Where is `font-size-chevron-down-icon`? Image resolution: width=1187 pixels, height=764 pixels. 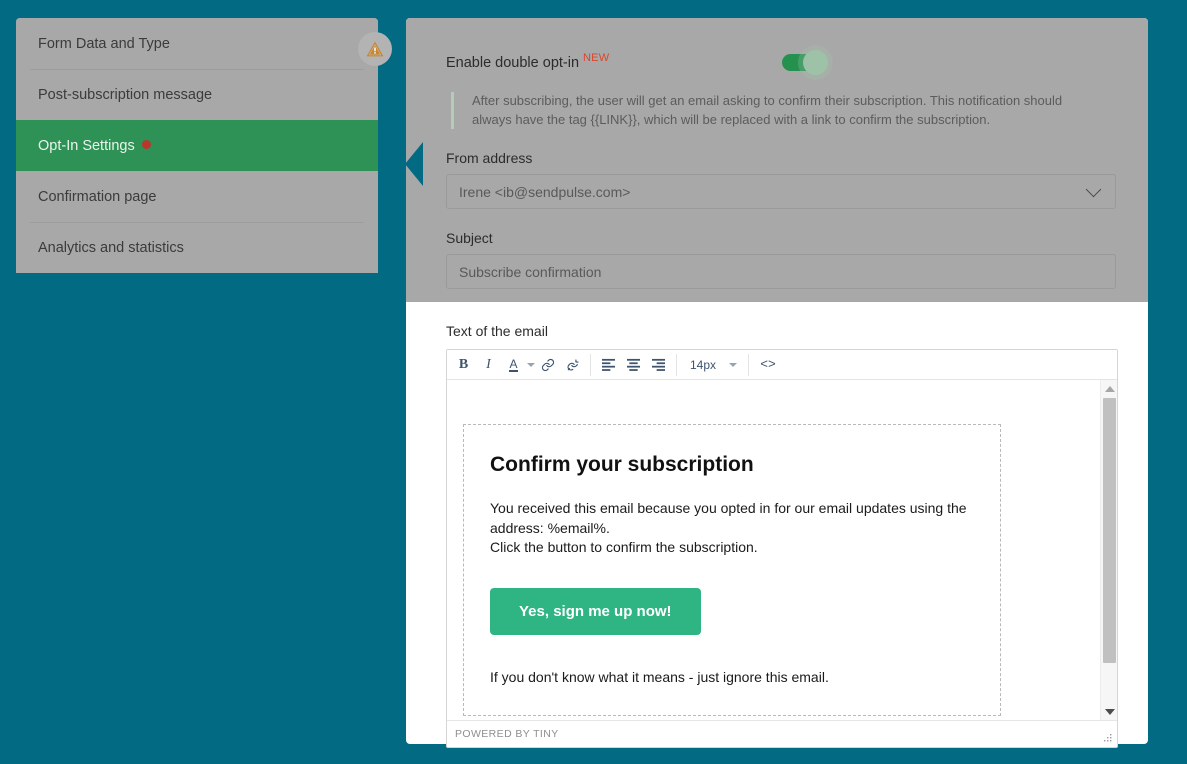
font-size-chevron-down-icon is located at coordinates (733, 364).